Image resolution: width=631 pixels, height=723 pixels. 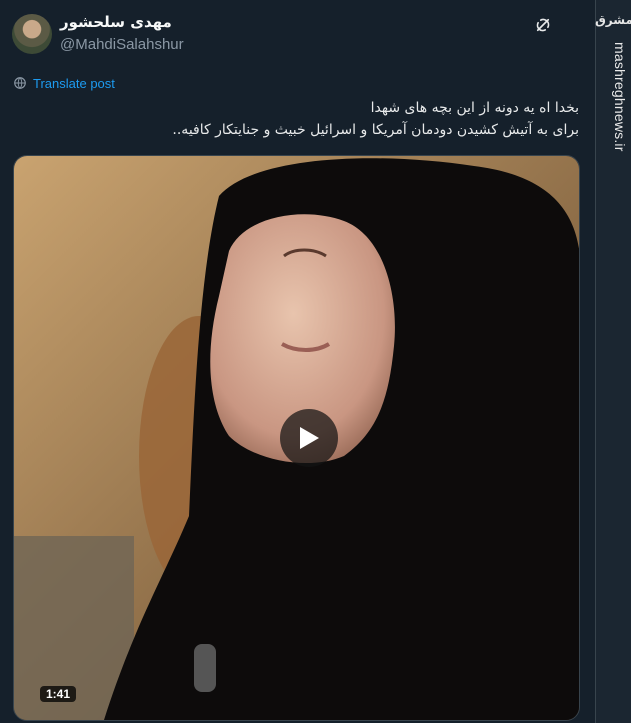 I want to click on play-button, so click(x=309, y=438).